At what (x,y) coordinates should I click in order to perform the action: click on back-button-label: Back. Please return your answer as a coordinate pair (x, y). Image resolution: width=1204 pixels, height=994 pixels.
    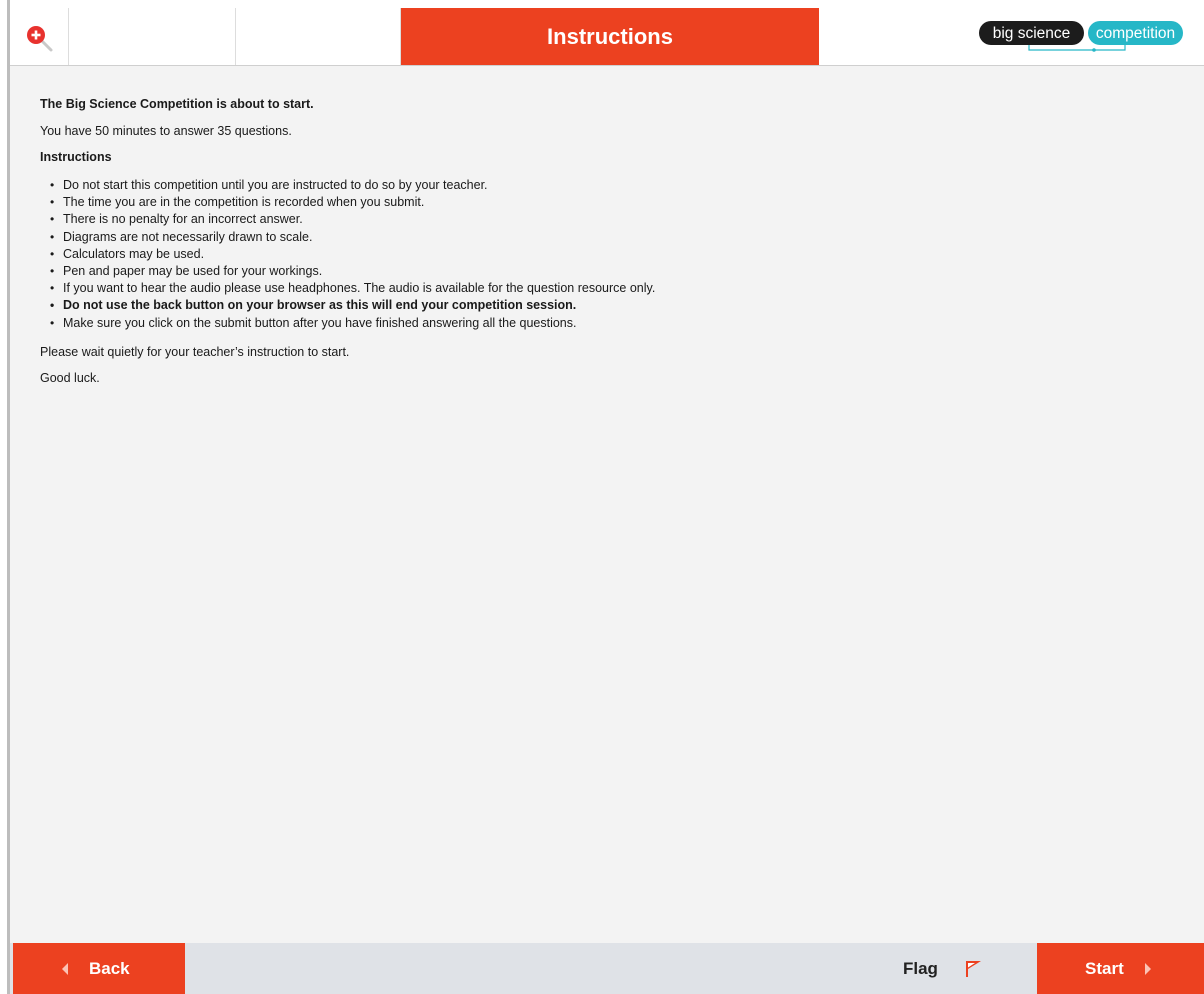
    Looking at the image, I should click on (109, 968).